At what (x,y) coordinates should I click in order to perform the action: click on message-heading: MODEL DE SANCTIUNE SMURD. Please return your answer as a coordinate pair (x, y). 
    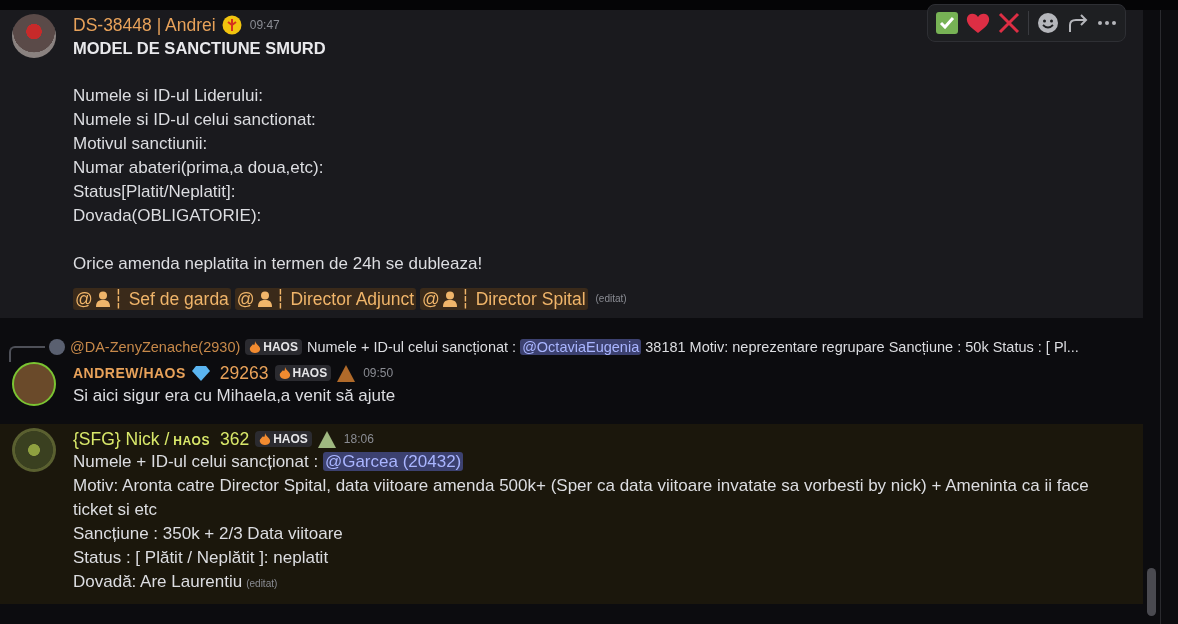
    Looking at the image, I should click on (200, 48).